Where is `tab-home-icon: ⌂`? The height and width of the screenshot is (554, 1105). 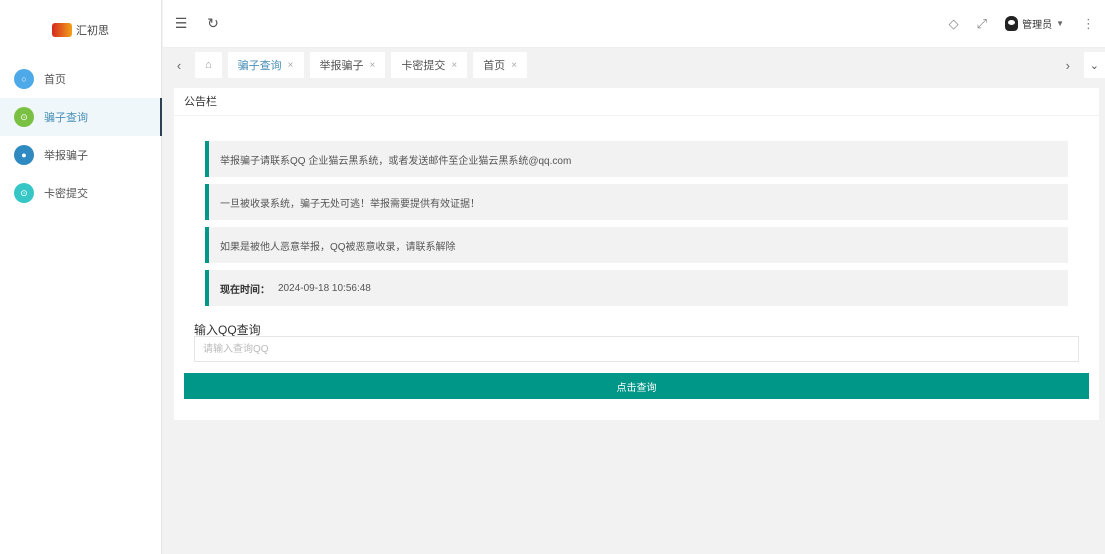
tab-home-icon: ⌂ is located at coordinates (208, 65).